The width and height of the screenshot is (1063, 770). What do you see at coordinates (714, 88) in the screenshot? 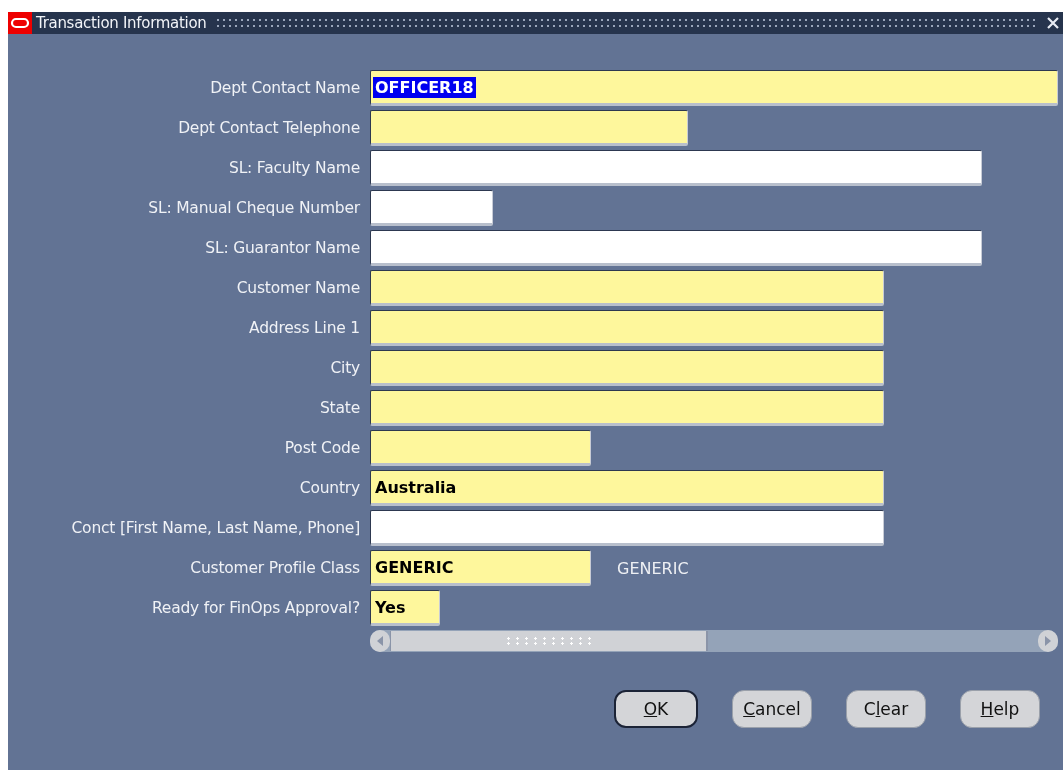
I see `input-field: OFFICER18` at bounding box center [714, 88].